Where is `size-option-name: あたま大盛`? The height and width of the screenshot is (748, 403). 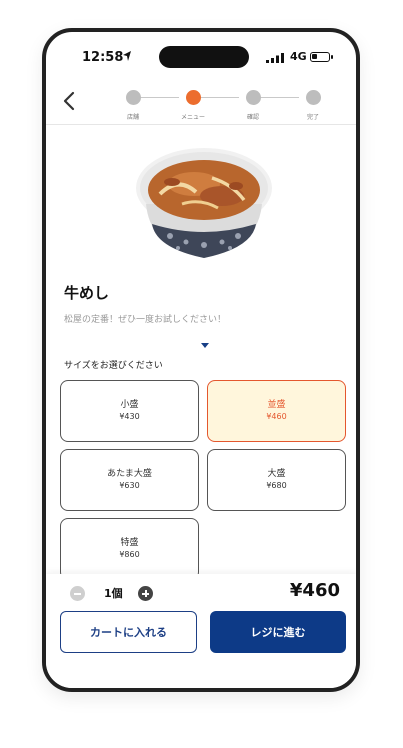 size-option-name: あたま大盛 is located at coordinates (129, 473).